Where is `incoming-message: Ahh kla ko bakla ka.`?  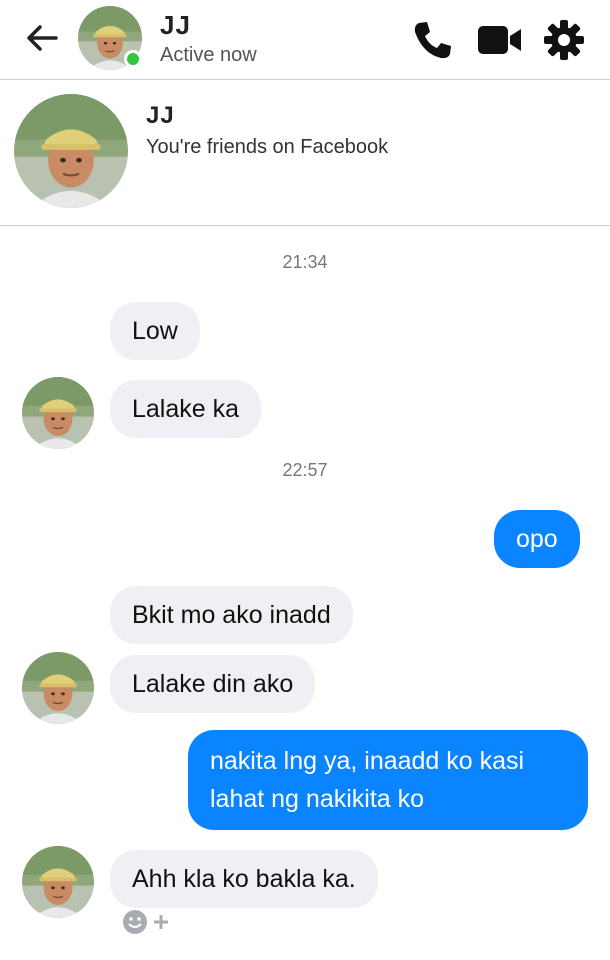
incoming-message: Ahh kla ko bakla ka. is located at coordinates (244, 879).